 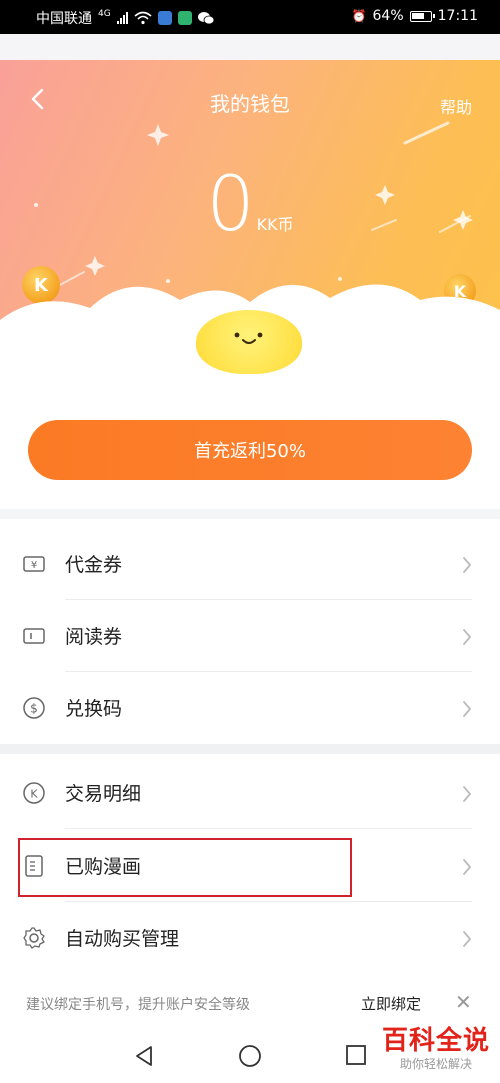 I want to click on nav-home-icon, so click(x=250, y=1056).